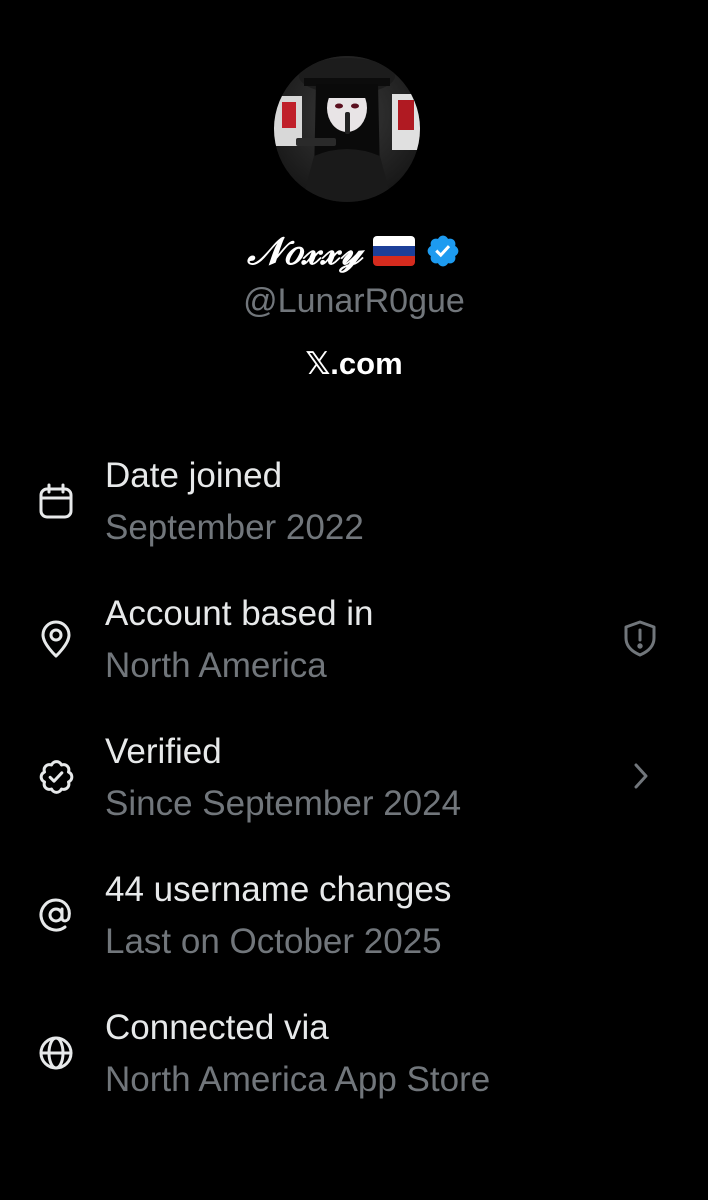 The height and width of the screenshot is (1200, 708). What do you see at coordinates (354, 503) in the screenshot?
I see `info-row-date-joined: Date joined September 2022` at bounding box center [354, 503].